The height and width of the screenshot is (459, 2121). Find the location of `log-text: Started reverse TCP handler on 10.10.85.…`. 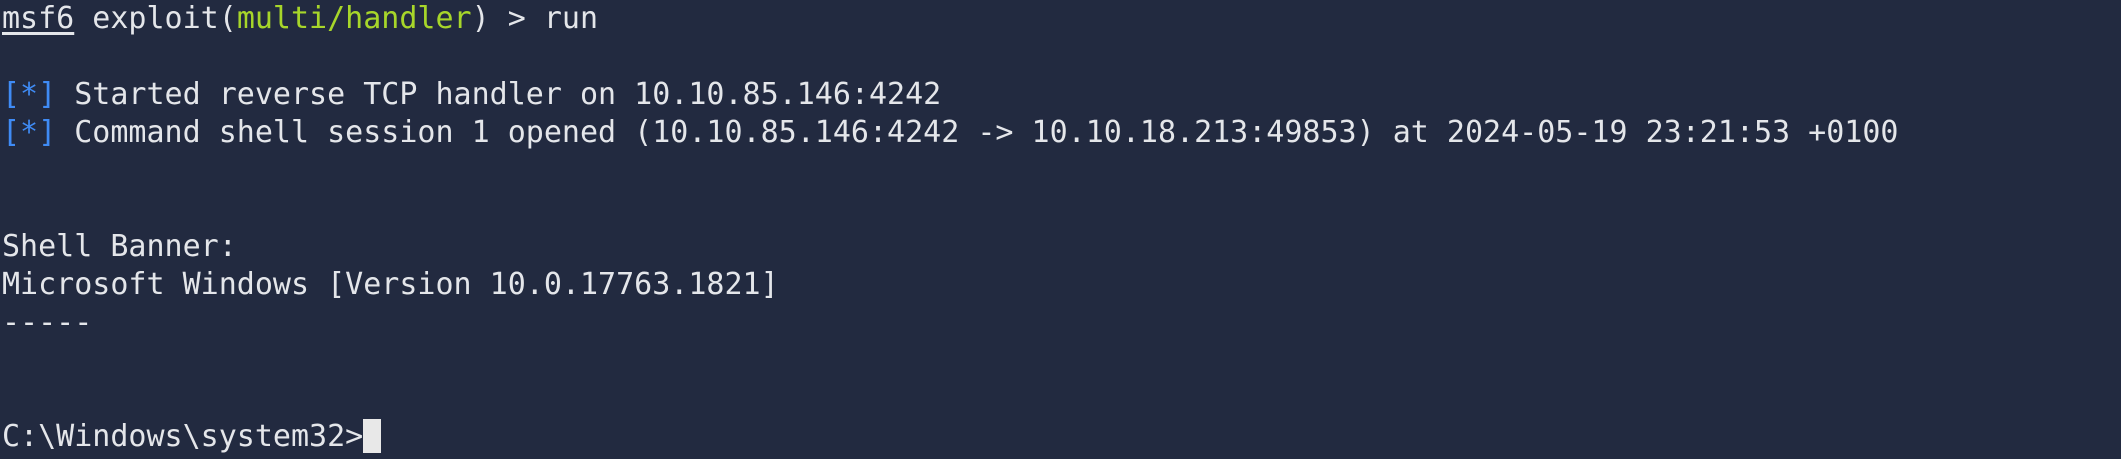

log-text: Started reverse TCP handler on 10.10.85.… is located at coordinates (499, 94).